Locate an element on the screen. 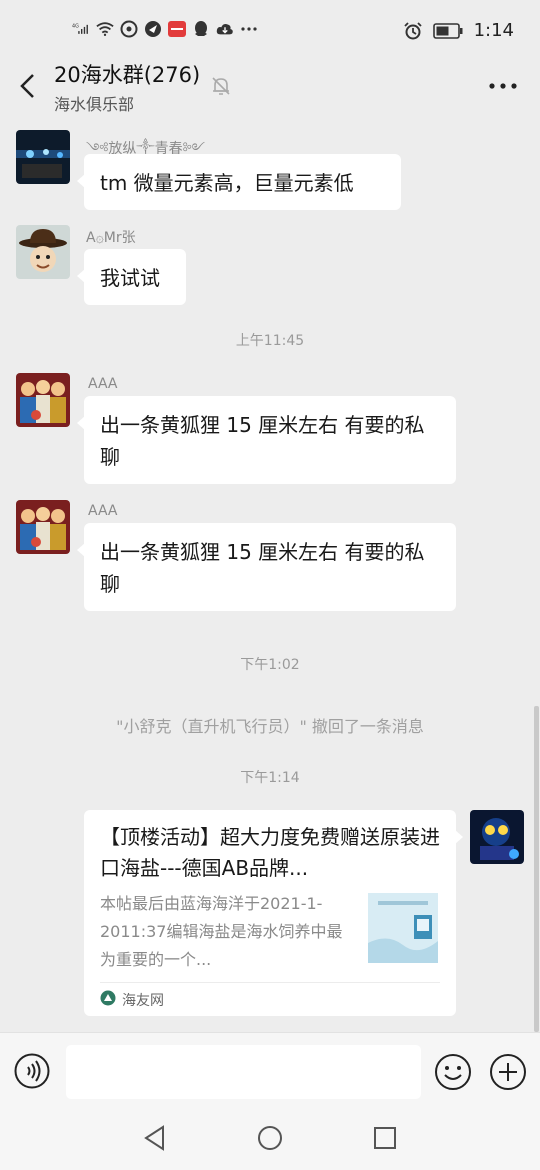  message-bubble: 我试试 is located at coordinates (131, 277).